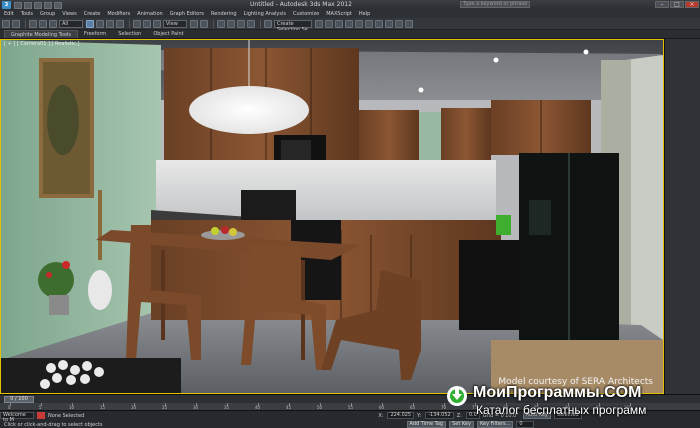 This screenshot has width=700, height=428. What do you see at coordinates (221, 23) in the screenshot?
I see `snaps-toggle-icon` at bounding box center [221, 23].